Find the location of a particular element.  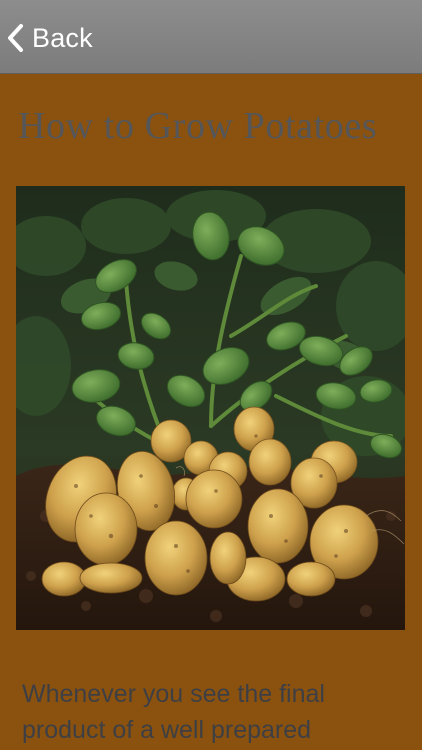

navigation-bar: Back is located at coordinates (211, 37).